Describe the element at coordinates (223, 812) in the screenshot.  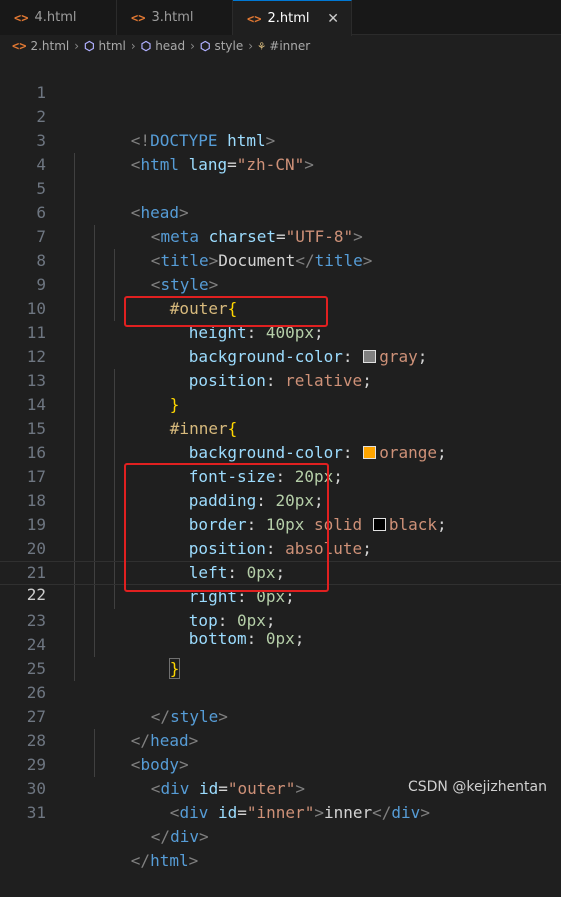
I see `token: id` at that location.